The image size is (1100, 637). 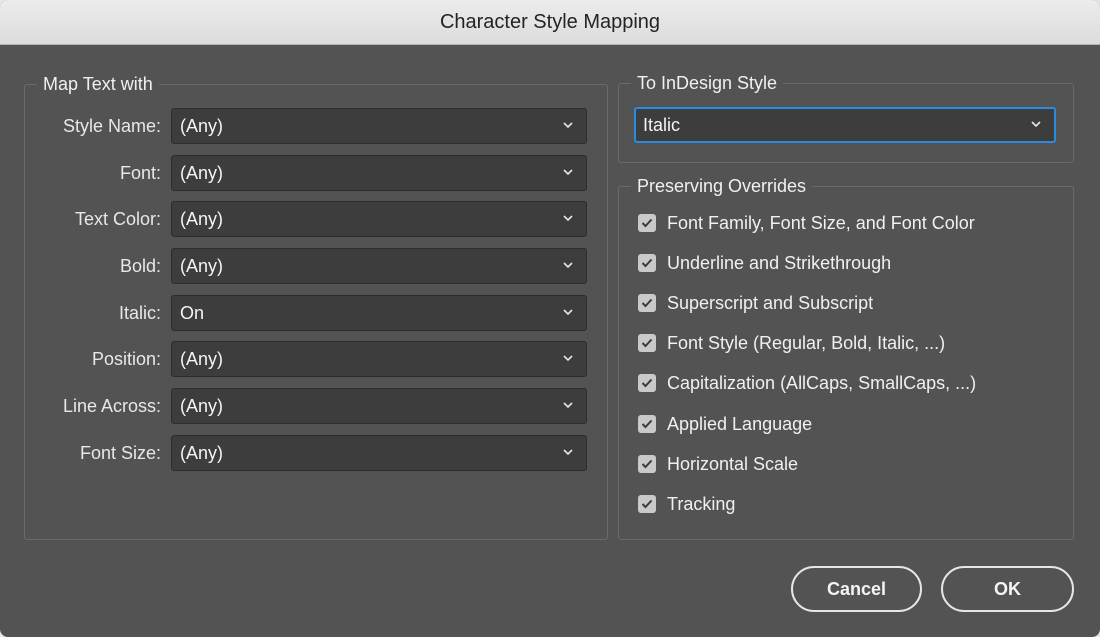 I want to click on override-font-family-size-color: Font Family, Font Size, and Font Color, so click(x=806, y=223).